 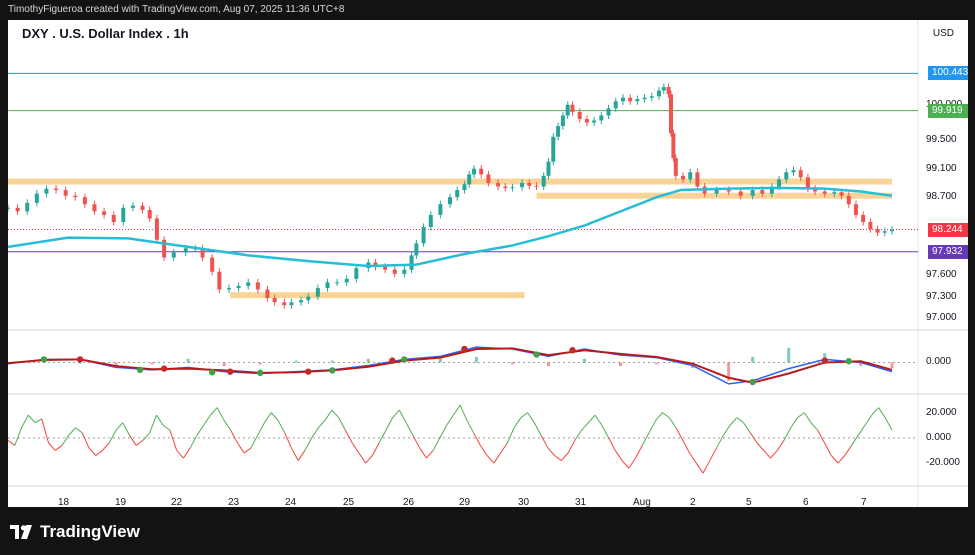 I want to click on price-axis-tick: 99.500, so click(x=941, y=140).